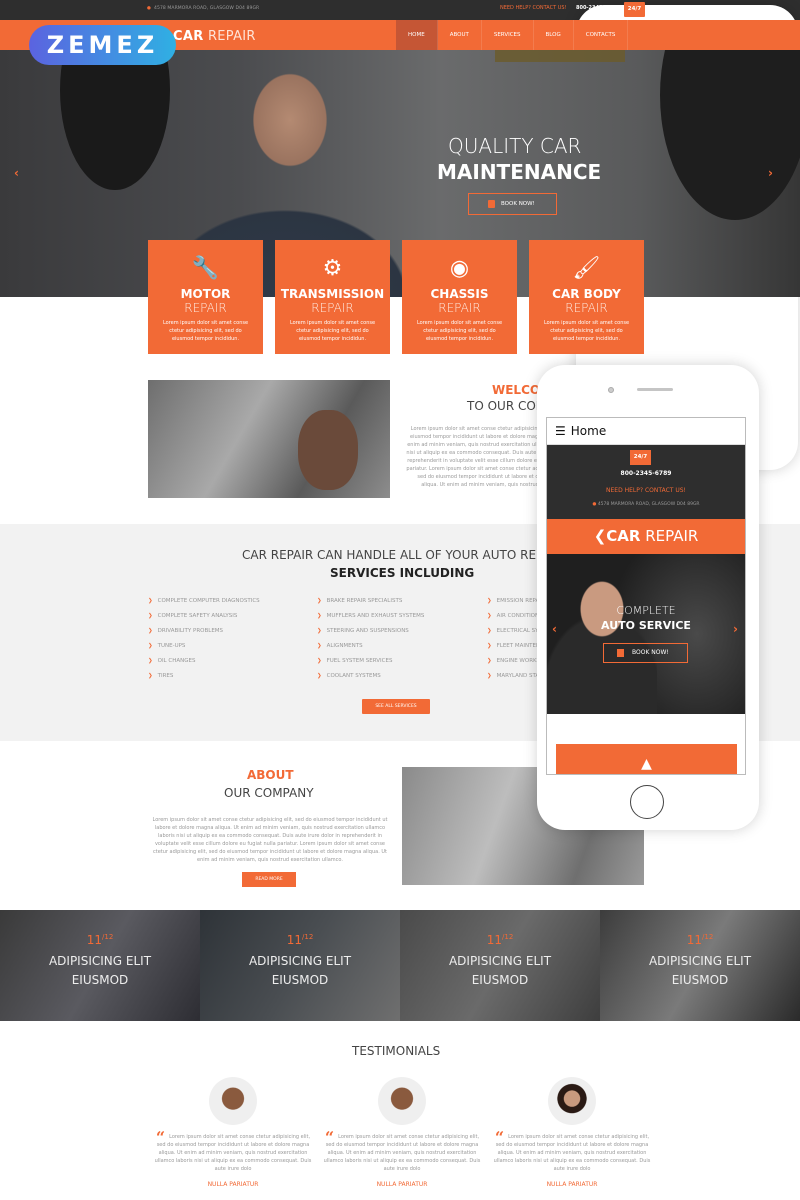 The width and height of the screenshot is (800, 1200). I want to click on mobile-menu-label: Home, so click(588, 431).